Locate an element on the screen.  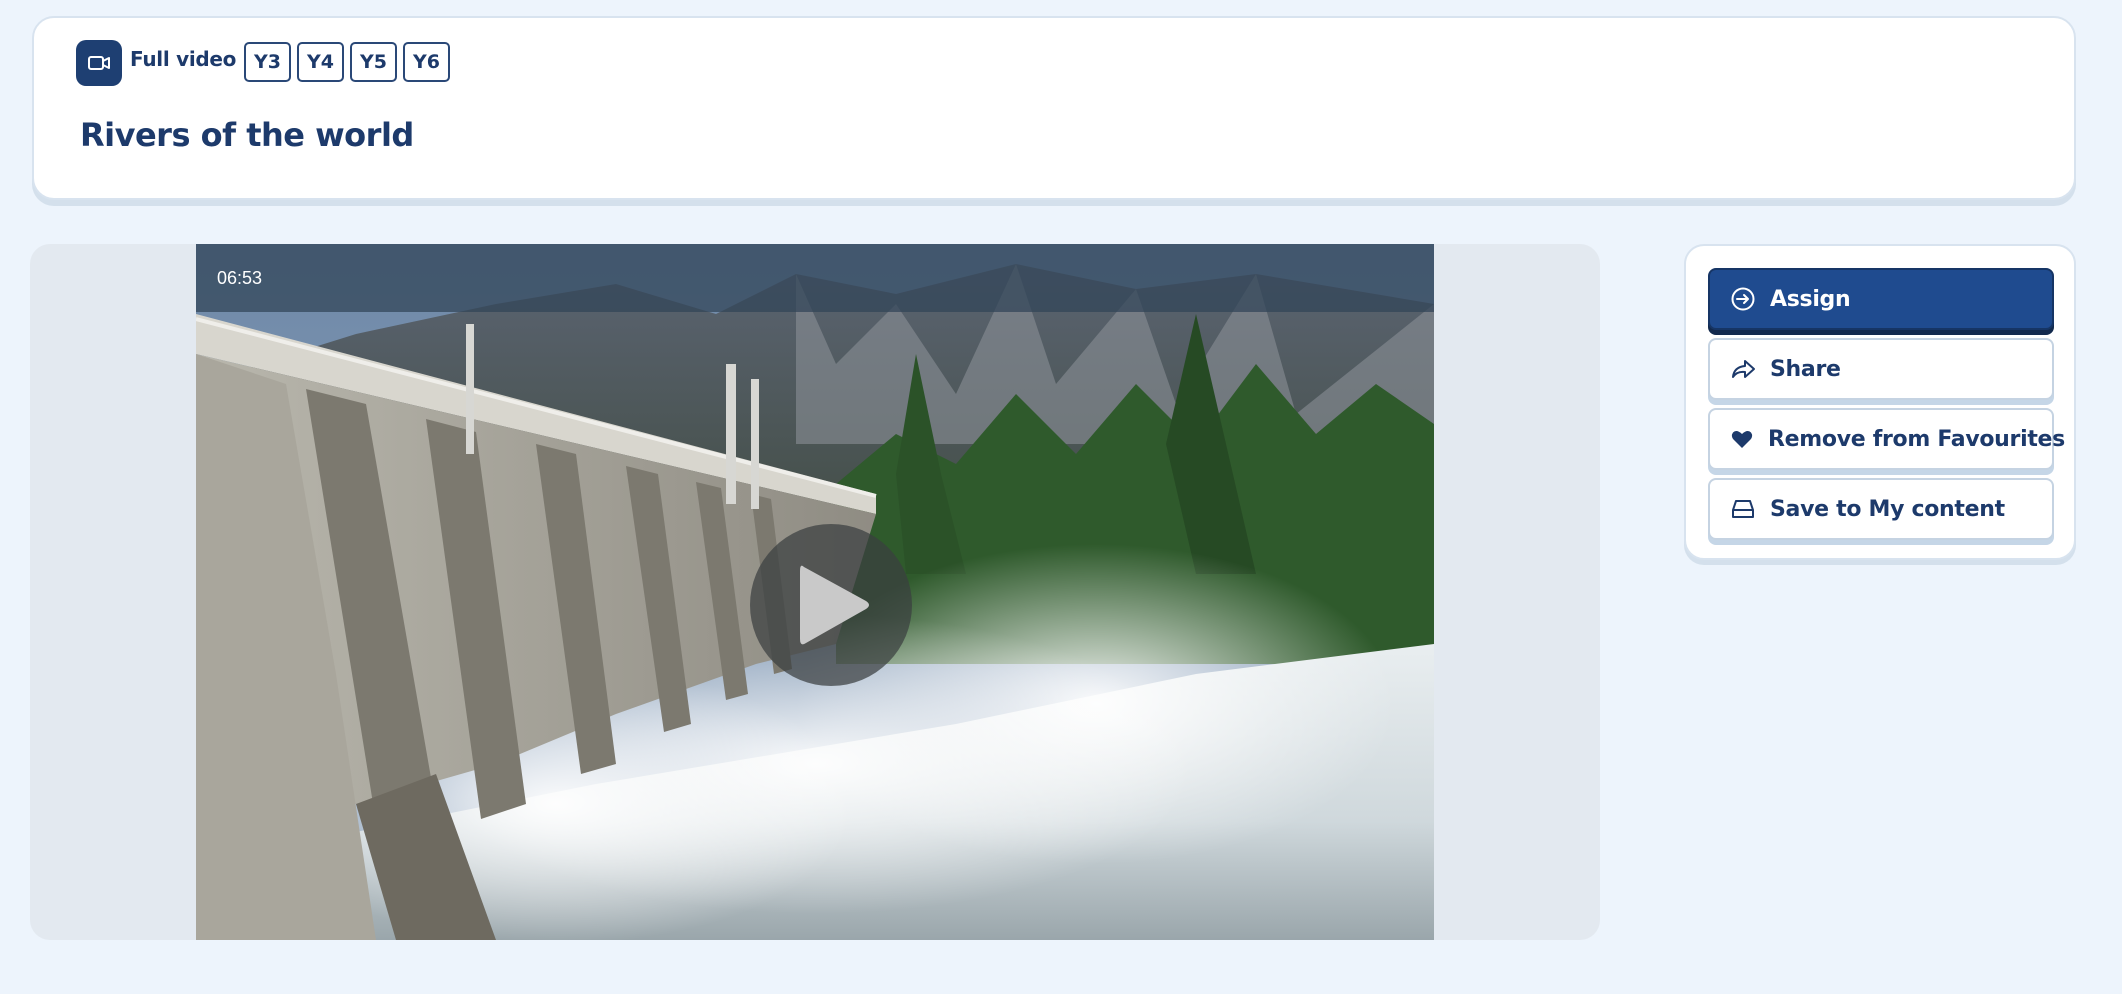
year-tag: Y6 is located at coordinates (426, 62).